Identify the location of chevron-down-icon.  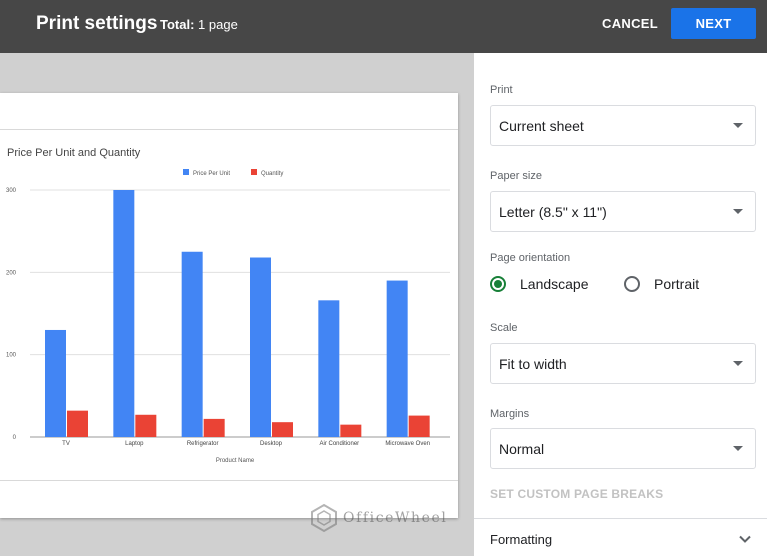
(745, 539).